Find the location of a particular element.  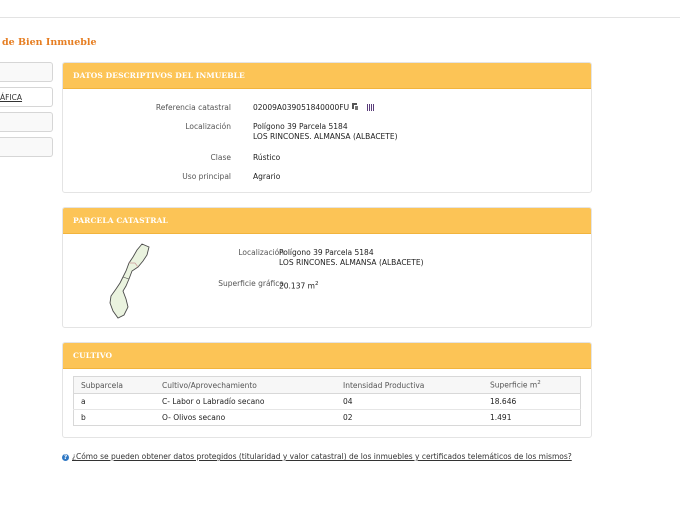

cell-superficie: 1.491 is located at coordinates (532, 417).